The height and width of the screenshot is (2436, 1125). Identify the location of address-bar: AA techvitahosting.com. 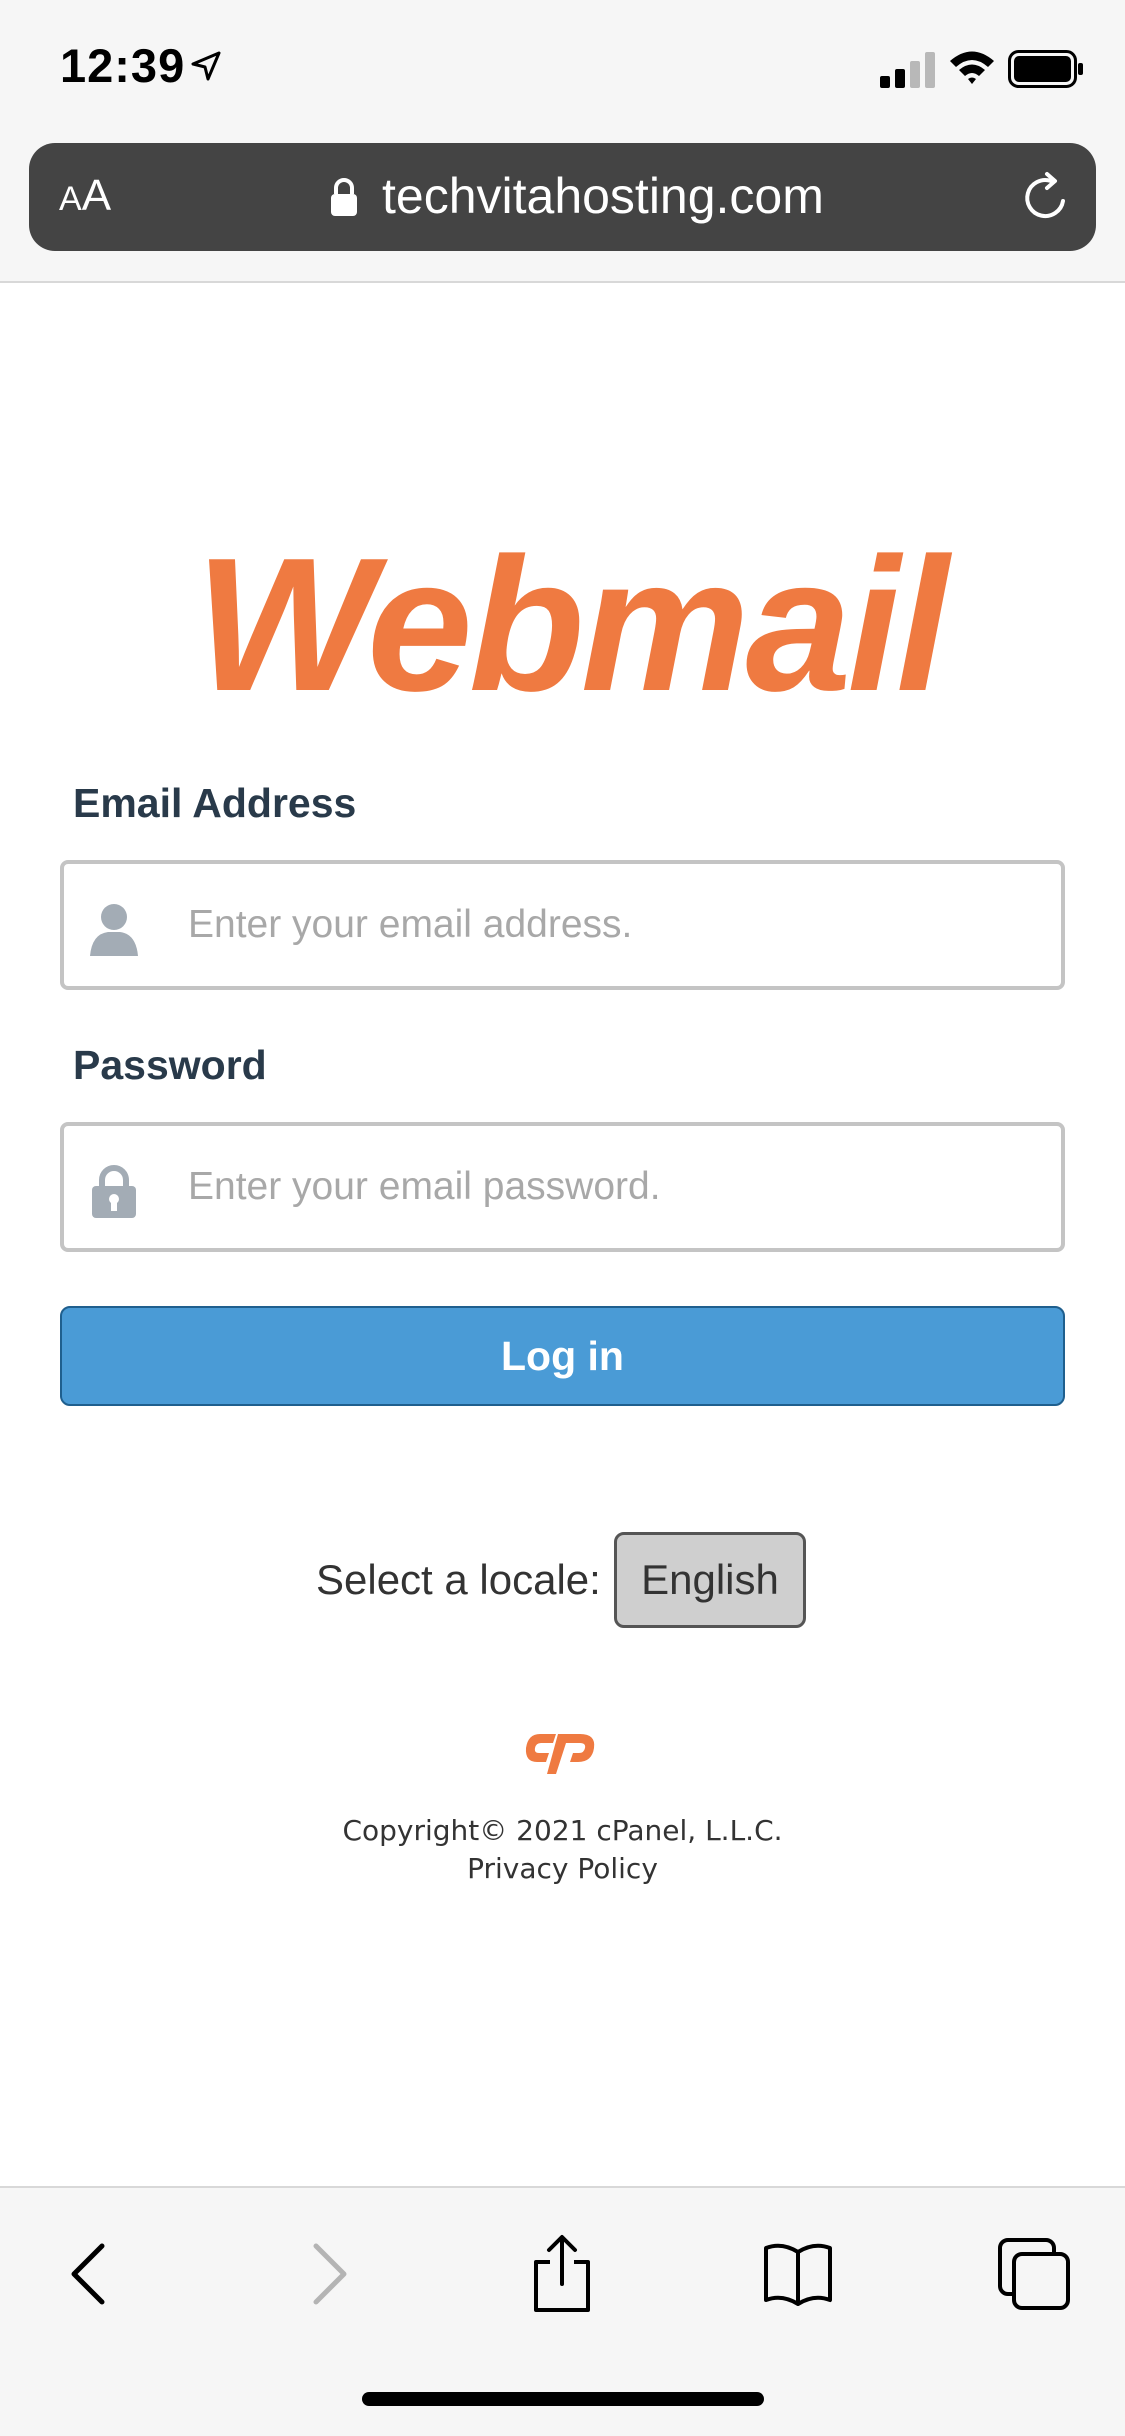
(562, 197).